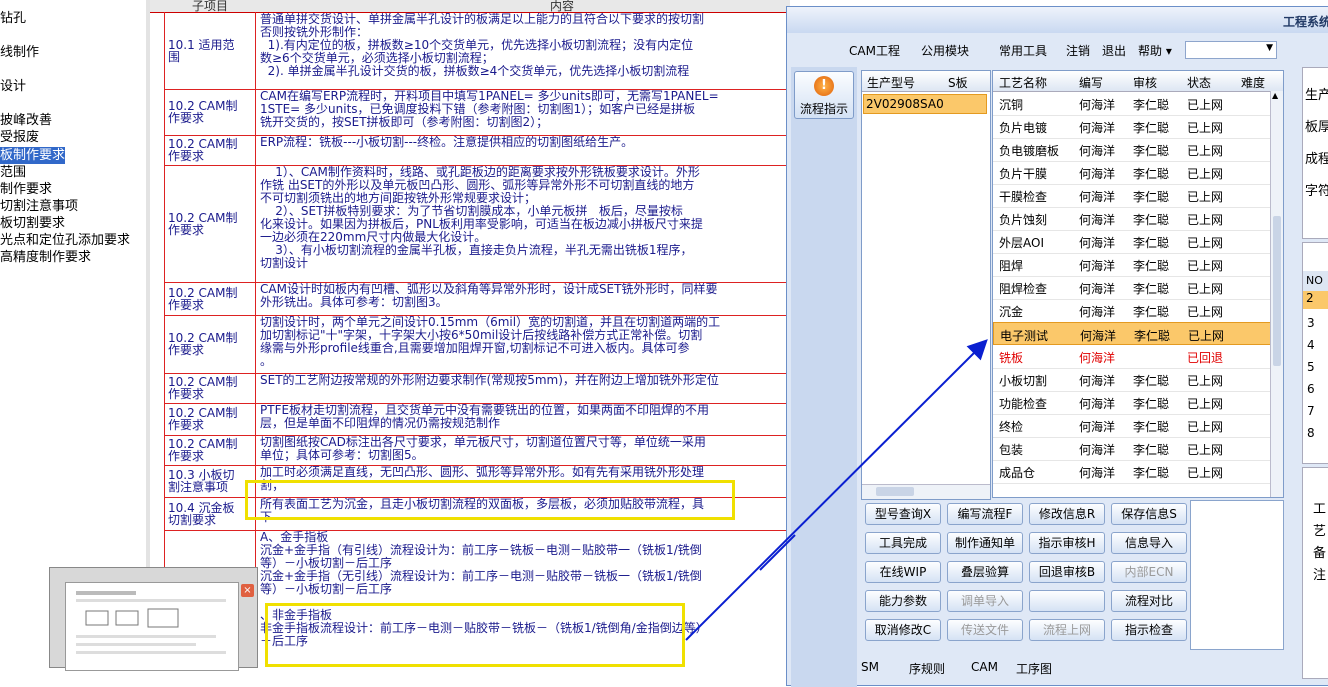 This screenshot has height=687, width=1328. Describe the element at coordinates (985, 543) in the screenshot. I see `action-button: 制作通知单` at that location.